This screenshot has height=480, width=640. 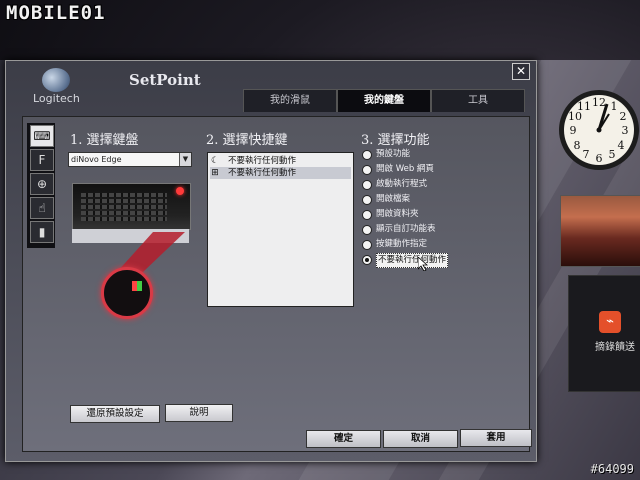 I want to click on svg-text: 1, so click(x=614, y=106).